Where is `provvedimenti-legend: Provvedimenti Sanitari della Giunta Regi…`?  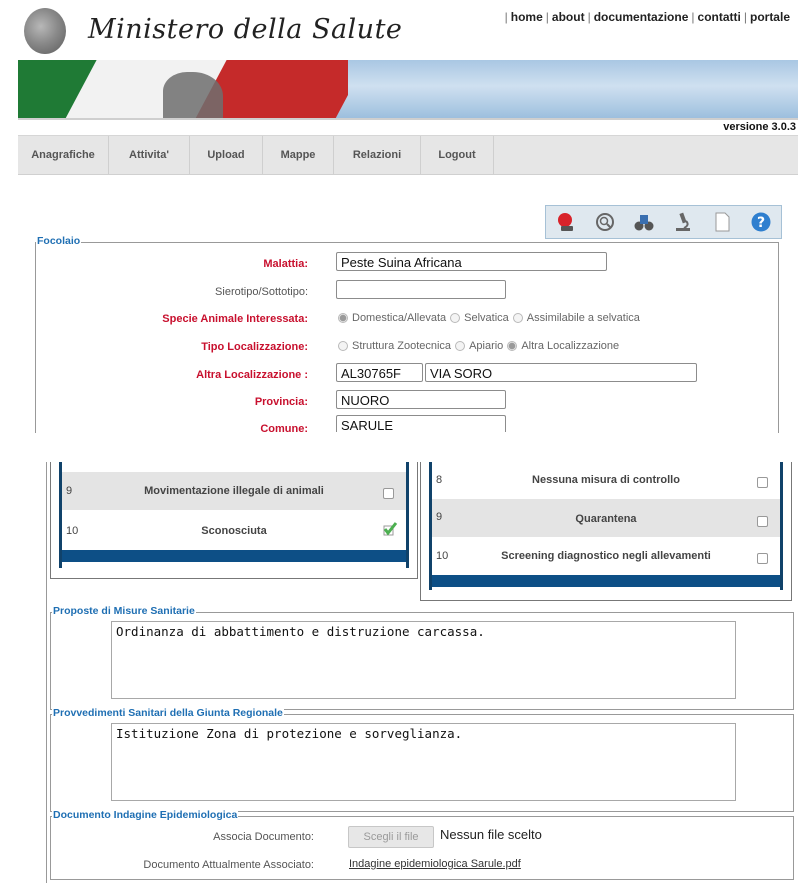 provvedimenti-legend: Provvedimenti Sanitari della Giunta Regi… is located at coordinates (168, 713).